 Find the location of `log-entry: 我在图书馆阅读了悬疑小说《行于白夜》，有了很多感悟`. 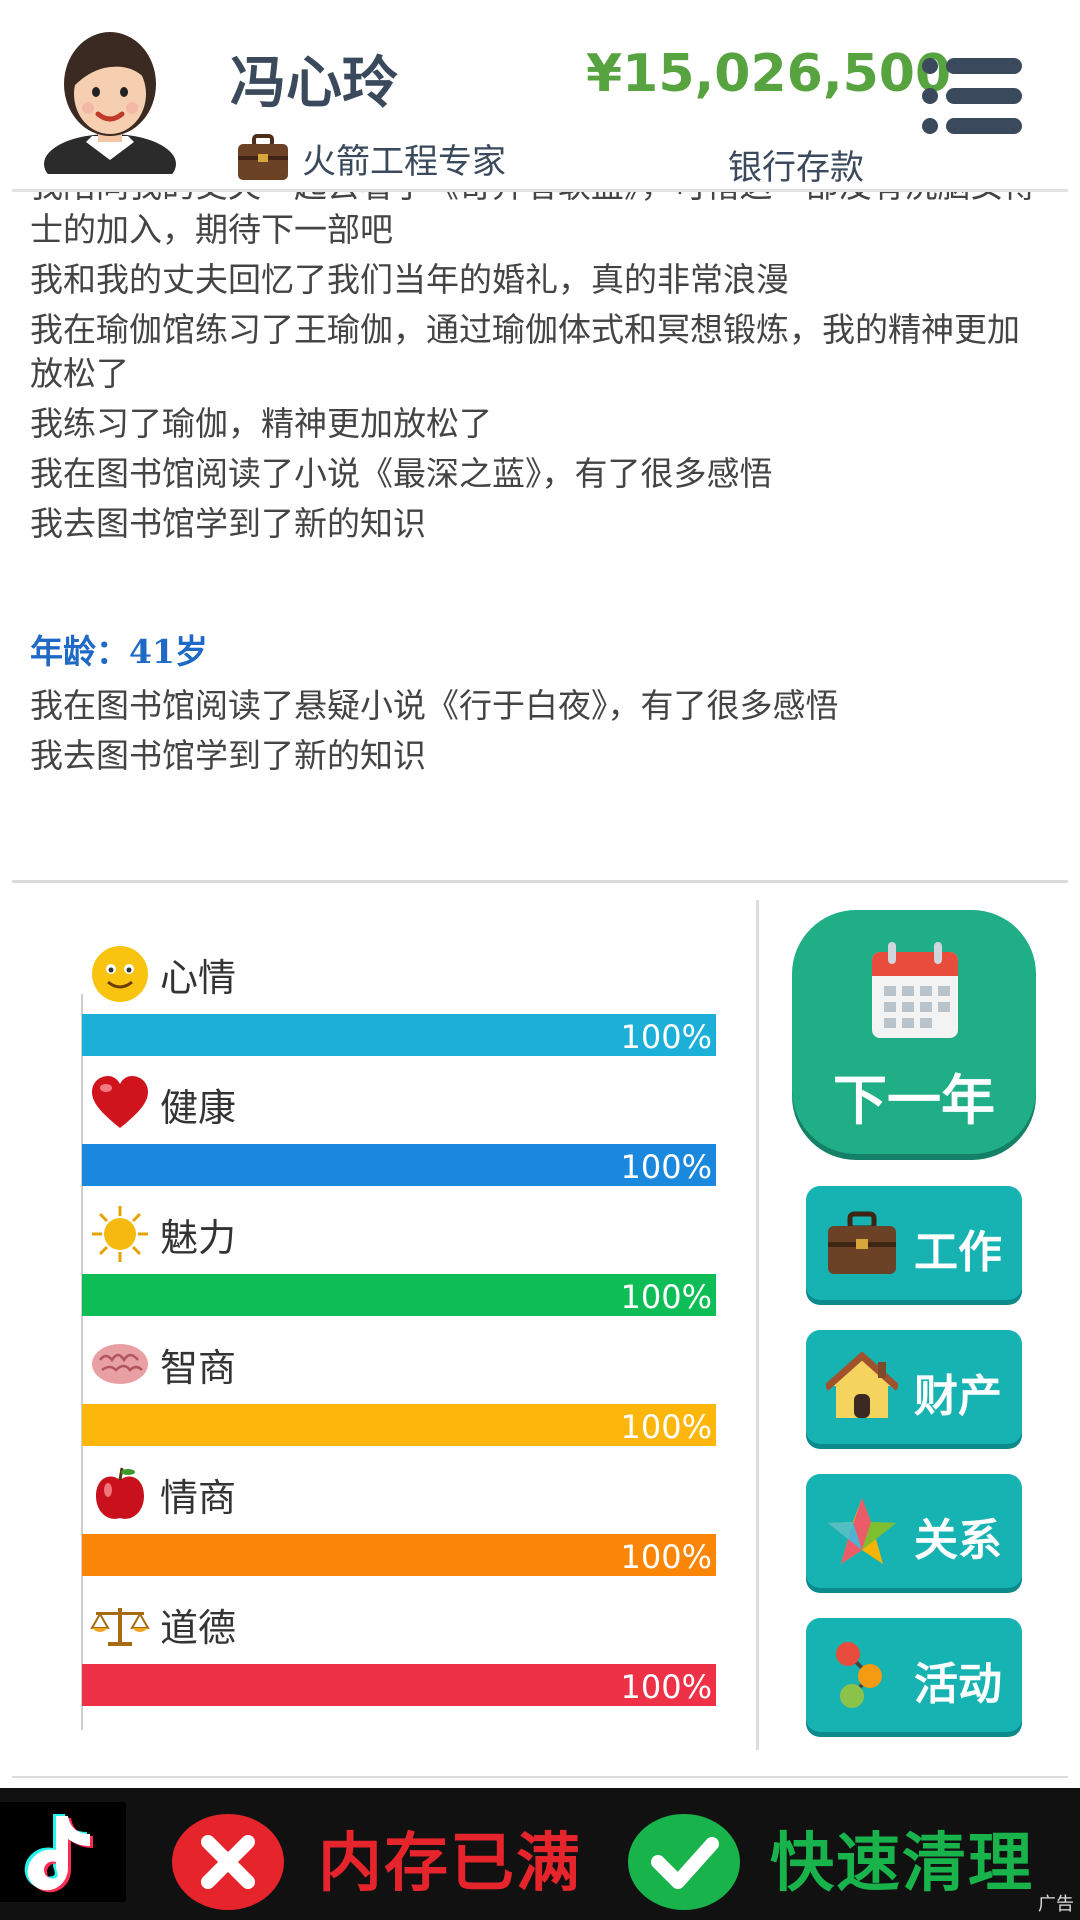

log-entry: 我在图书馆阅读了悬疑小说《行于白夜》，有了很多感悟 is located at coordinates (434, 705).